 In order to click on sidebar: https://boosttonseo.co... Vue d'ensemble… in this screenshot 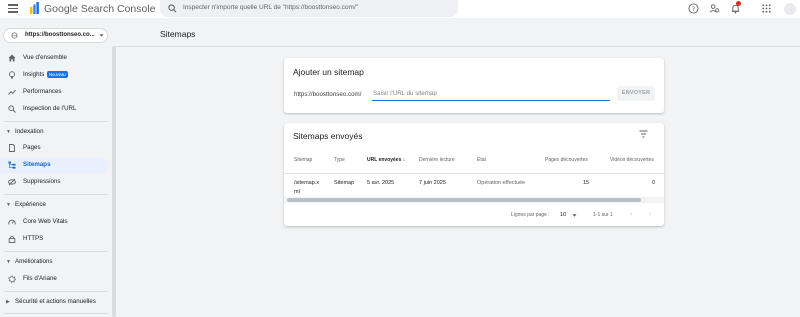, I will do `click(56, 167)`.